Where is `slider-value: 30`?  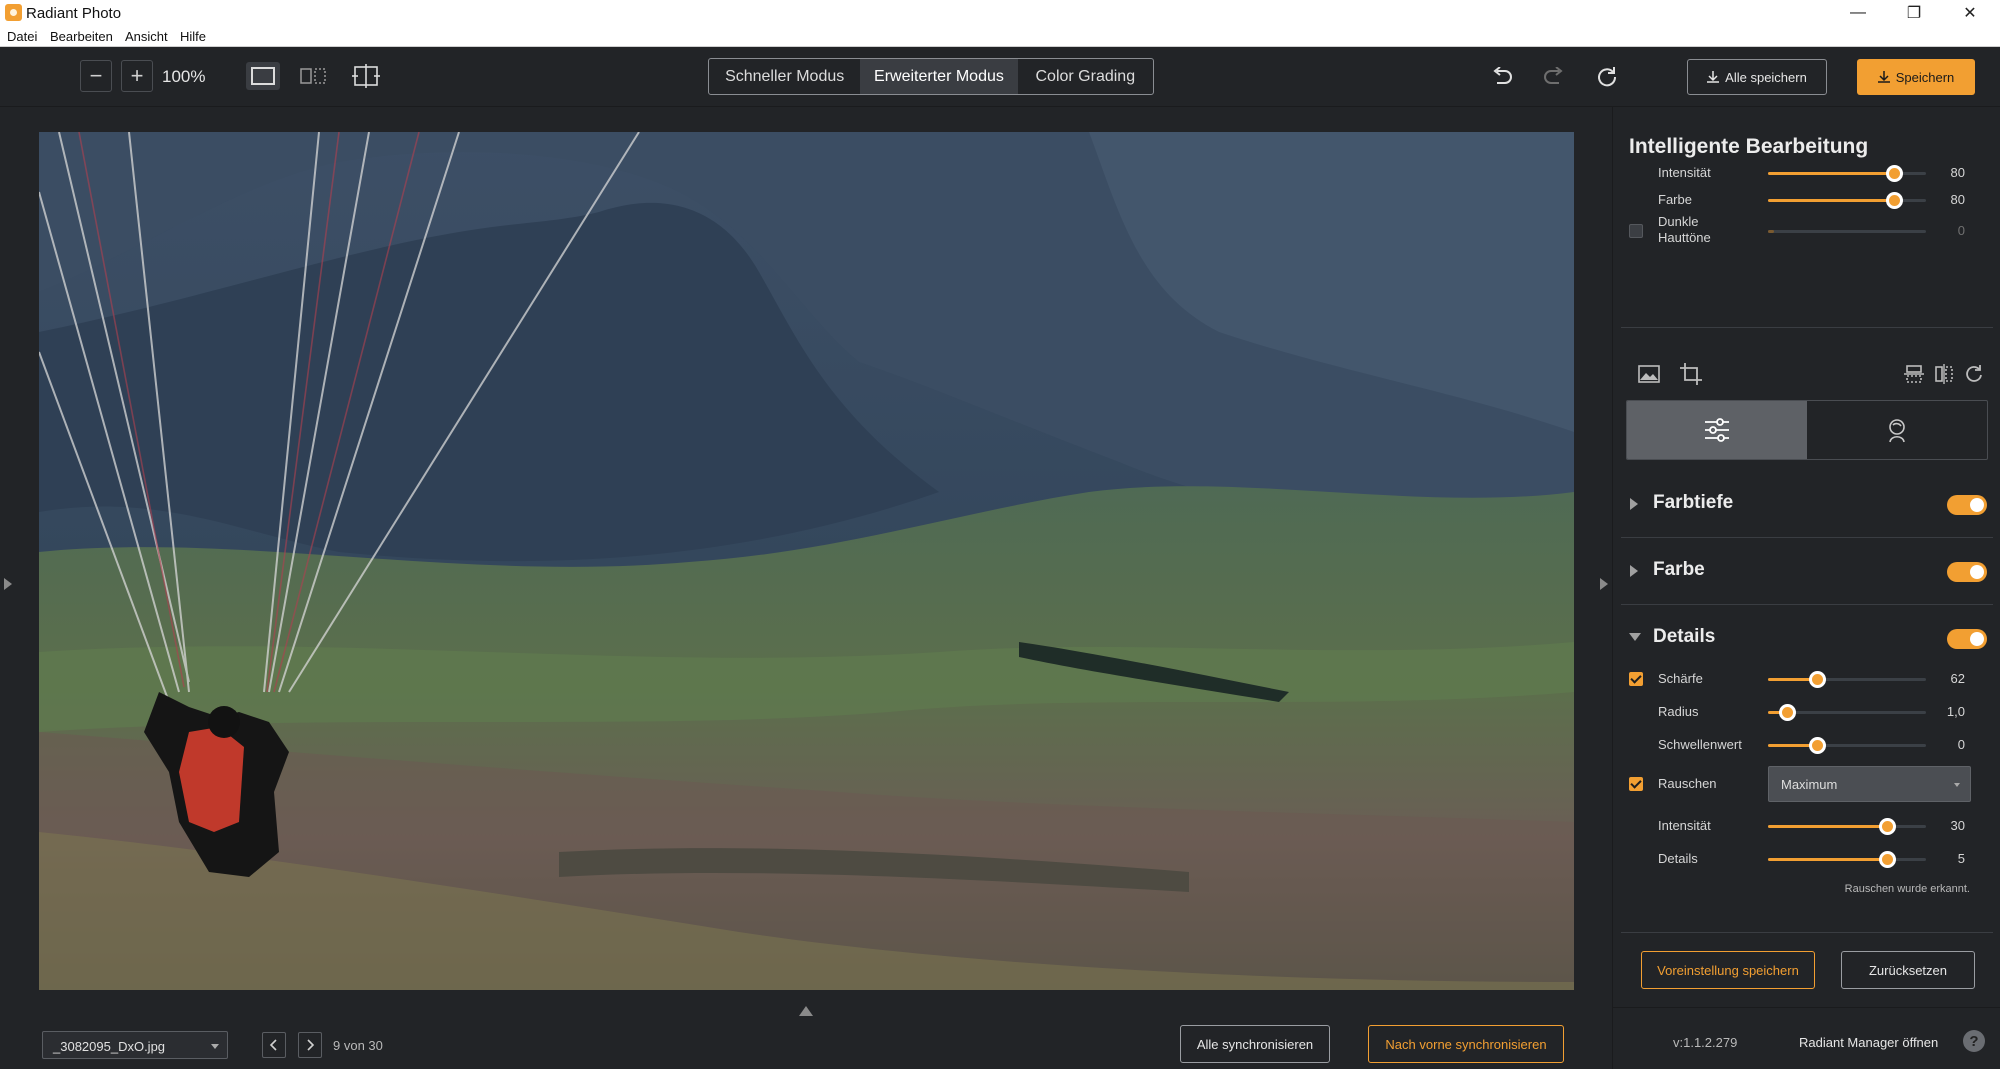 slider-value: 30 is located at coordinates (1957, 825).